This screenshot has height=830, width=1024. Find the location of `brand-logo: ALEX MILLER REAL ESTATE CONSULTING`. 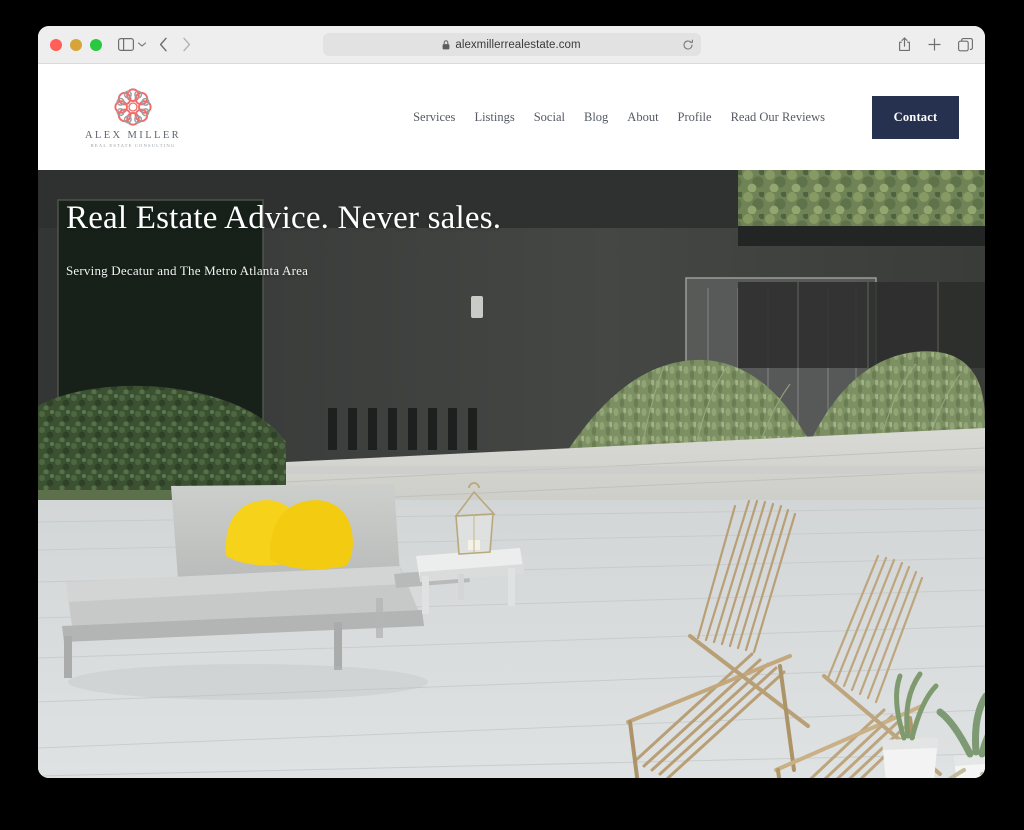

brand-logo: ALEX MILLER REAL ESTATE CONSULTING is located at coordinates (133, 117).